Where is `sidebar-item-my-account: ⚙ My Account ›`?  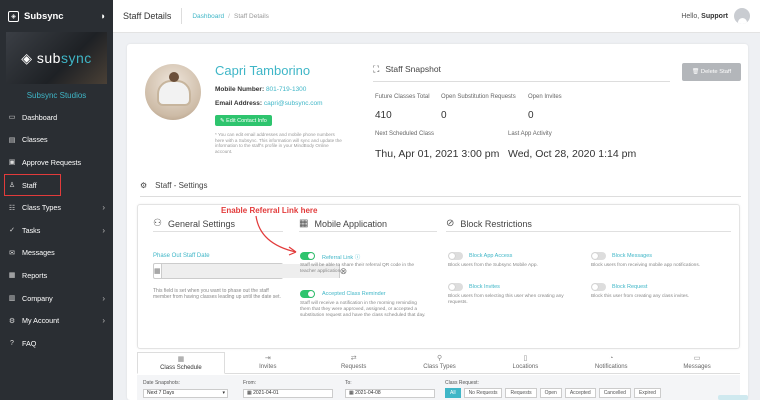
sidebar-item-my-account: ⚙ My Account › is located at coordinates (56, 320).